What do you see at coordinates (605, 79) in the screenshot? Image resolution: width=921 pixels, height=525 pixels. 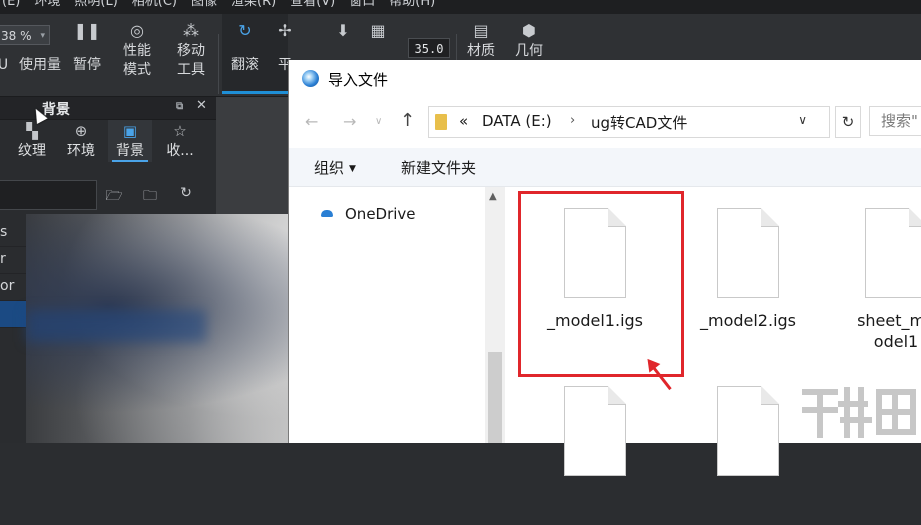 I see `dialog-titlebar: 导入文件` at bounding box center [605, 79].